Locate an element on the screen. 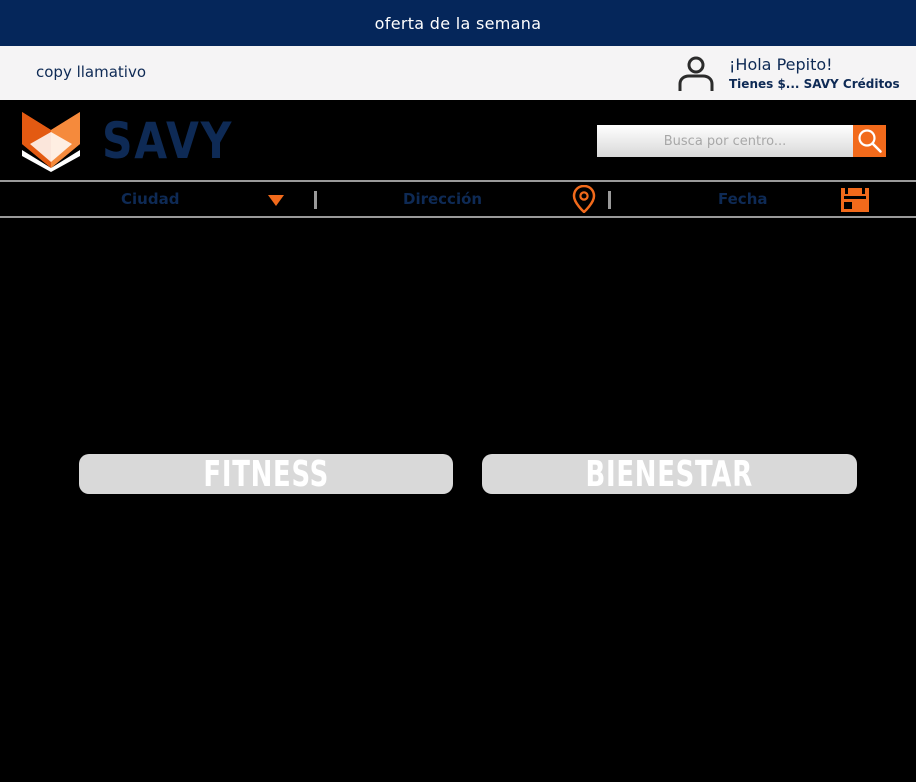  search-icon is located at coordinates (869, 141).